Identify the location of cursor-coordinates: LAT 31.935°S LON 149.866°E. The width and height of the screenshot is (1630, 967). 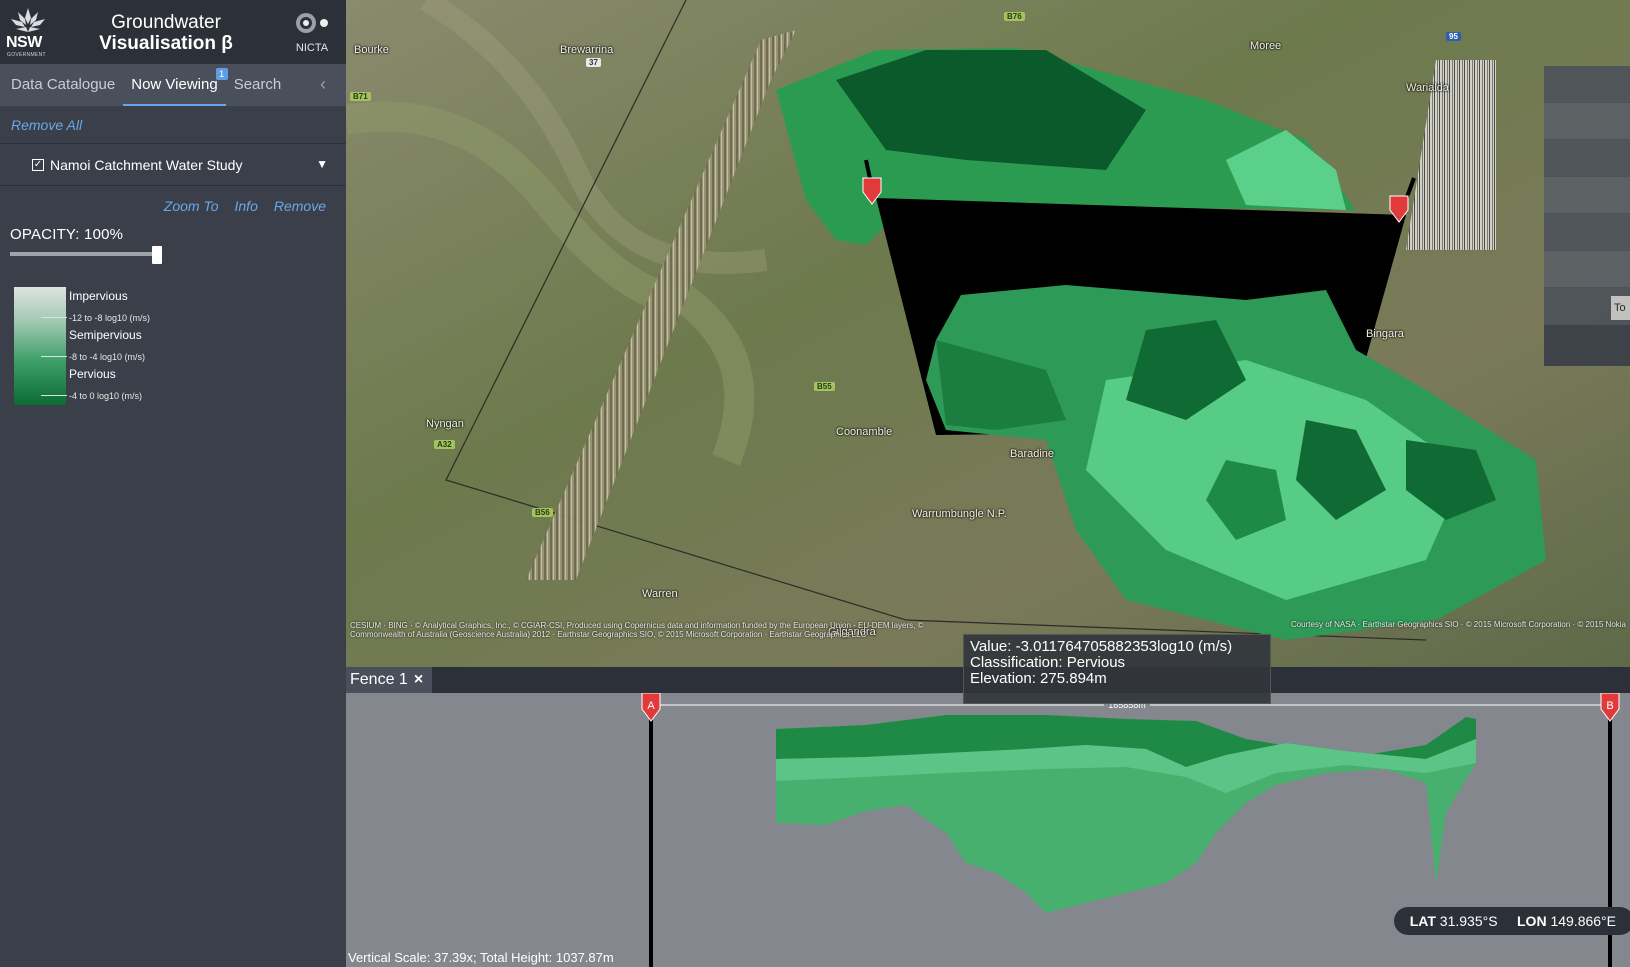
(1511, 921).